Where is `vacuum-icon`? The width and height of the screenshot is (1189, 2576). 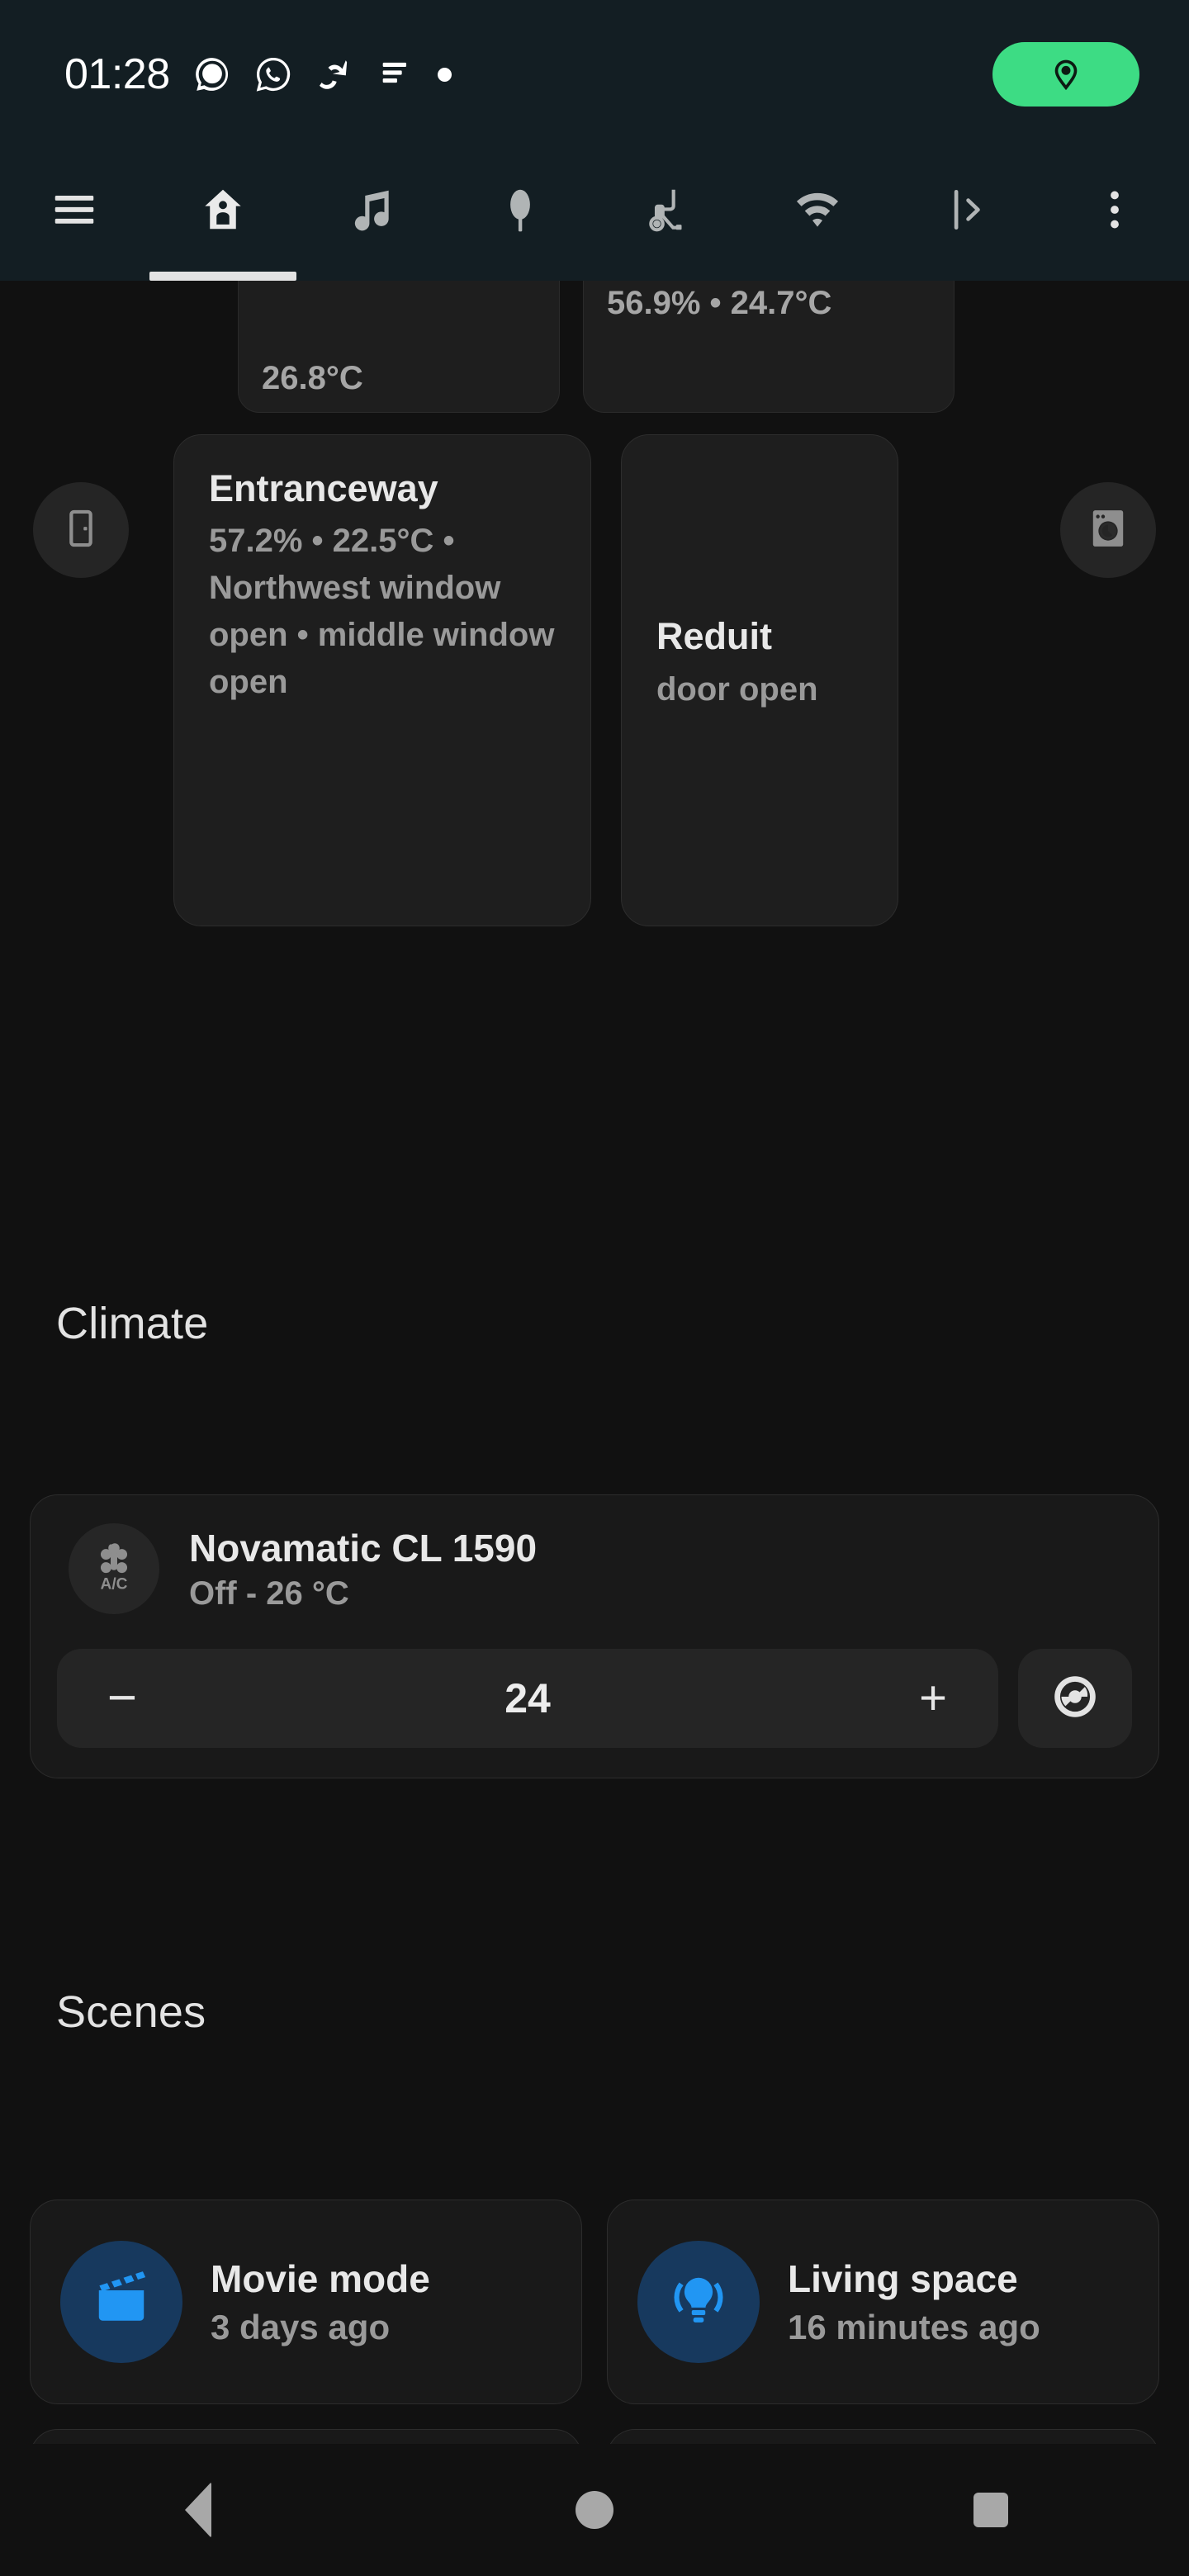
vacuum-icon is located at coordinates (668, 209).